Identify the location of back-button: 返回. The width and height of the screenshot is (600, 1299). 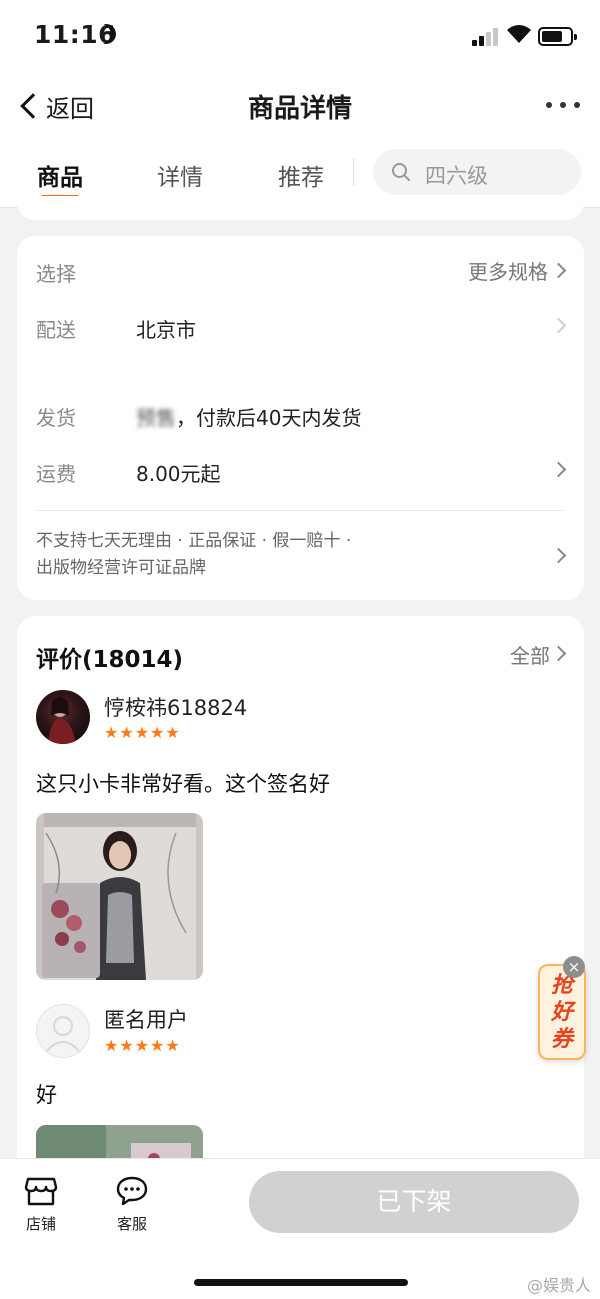
(56, 106).